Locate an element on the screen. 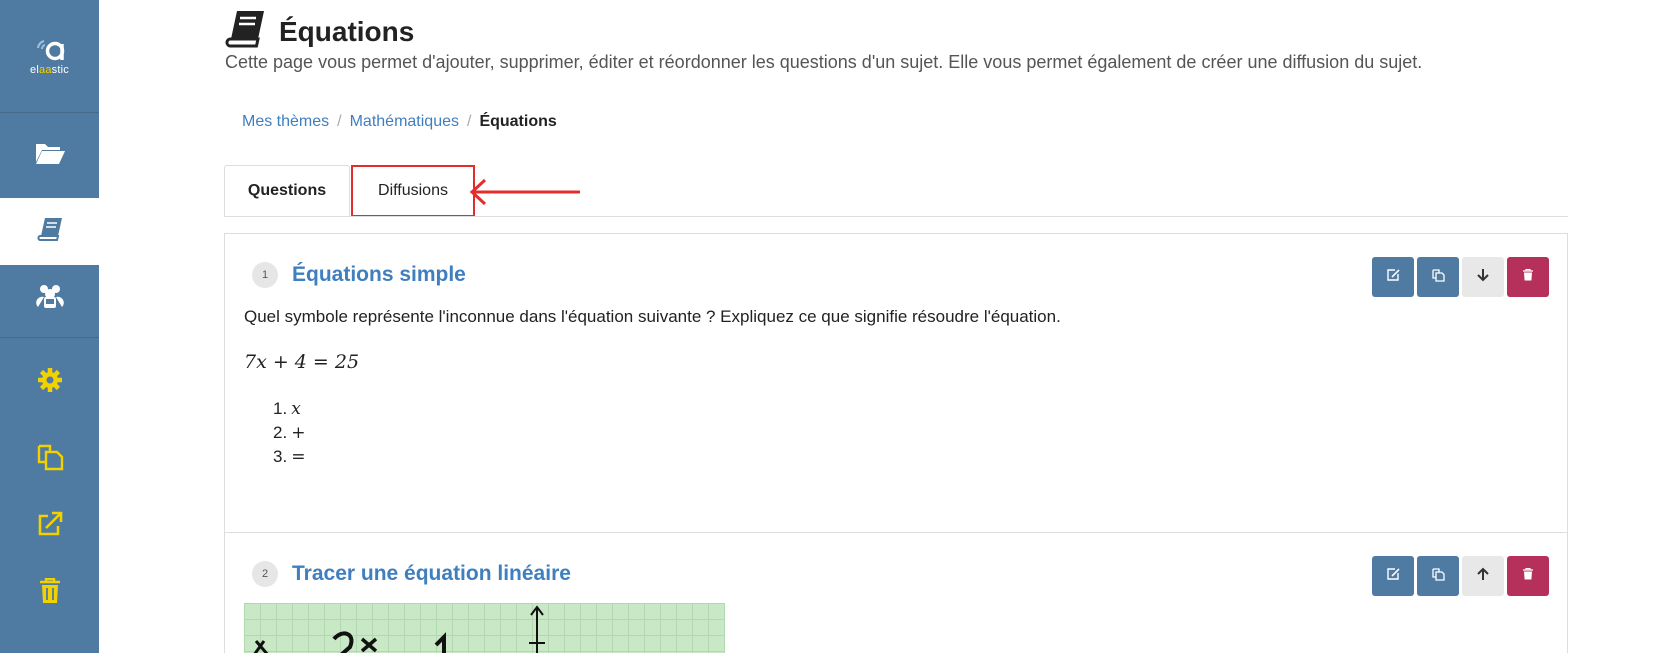 This screenshot has width=1680, height=653. move-down-button is located at coordinates (1483, 277).